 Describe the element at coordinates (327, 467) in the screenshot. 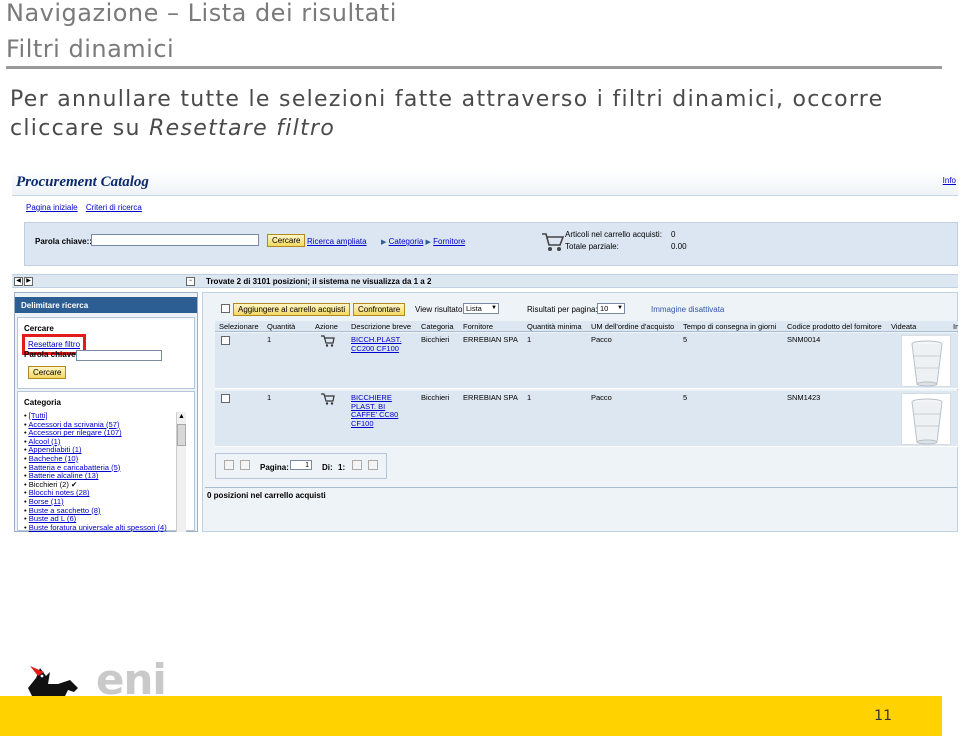

I see `page-of-label: Di:` at that location.